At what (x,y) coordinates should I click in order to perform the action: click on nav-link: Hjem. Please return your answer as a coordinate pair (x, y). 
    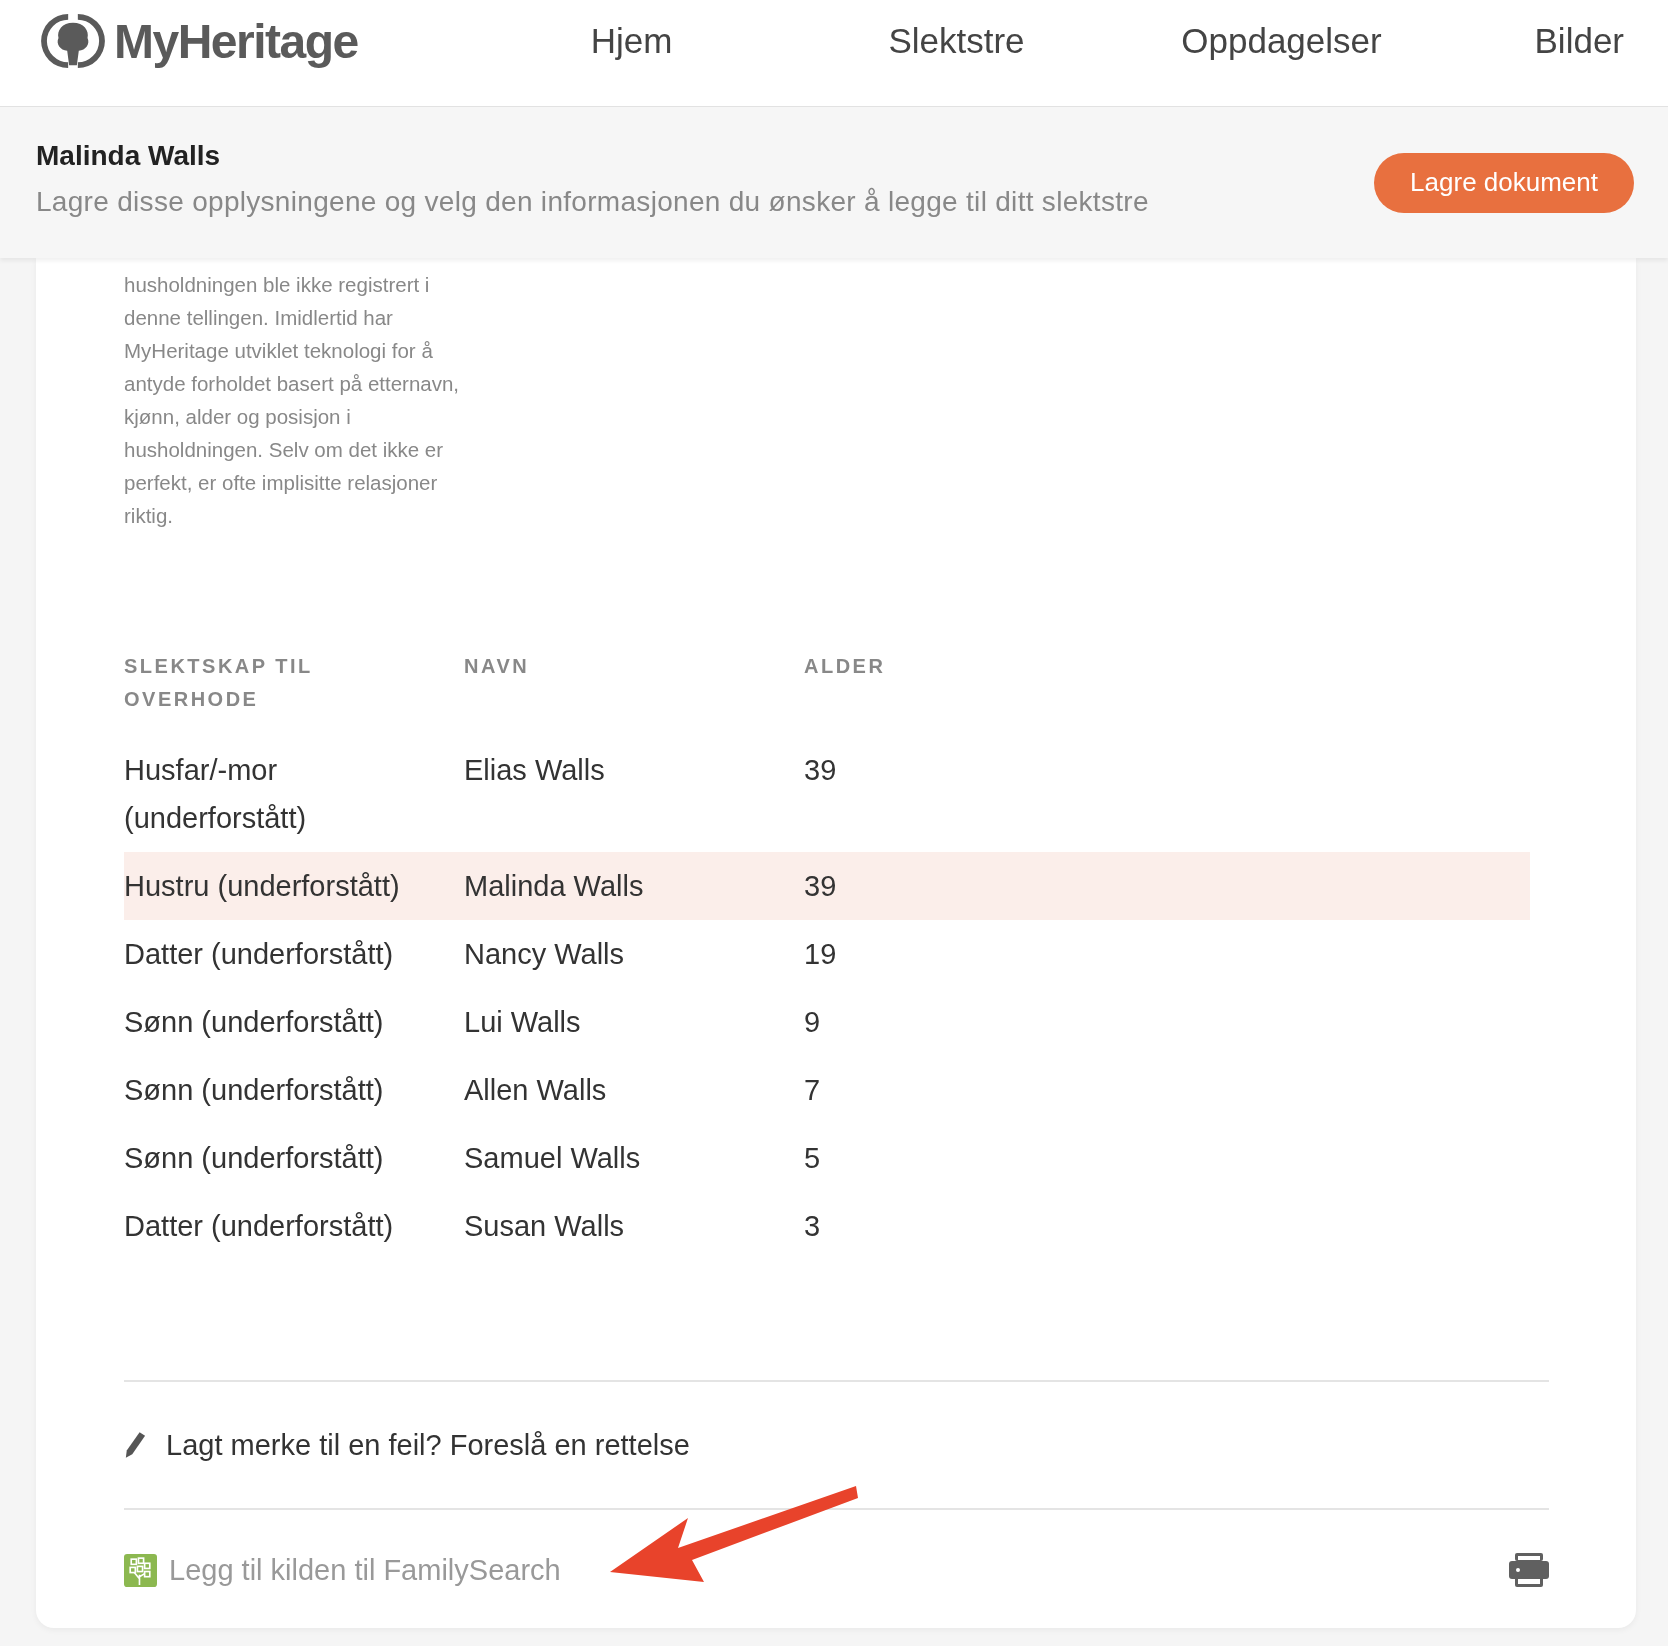
    Looking at the image, I should click on (631, 41).